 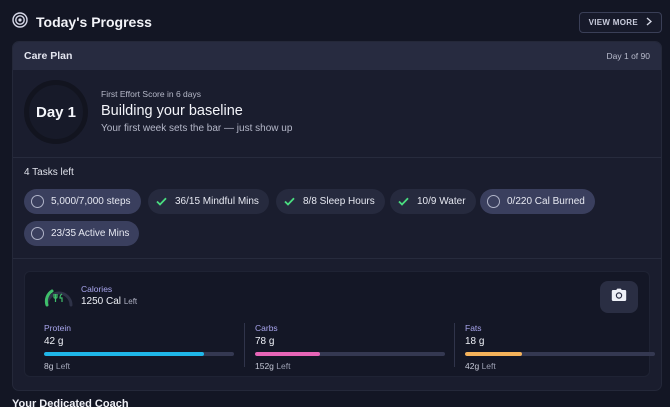 What do you see at coordinates (560, 366) in the screenshot?
I see `macro-remaining-row: 42g Left` at bounding box center [560, 366].